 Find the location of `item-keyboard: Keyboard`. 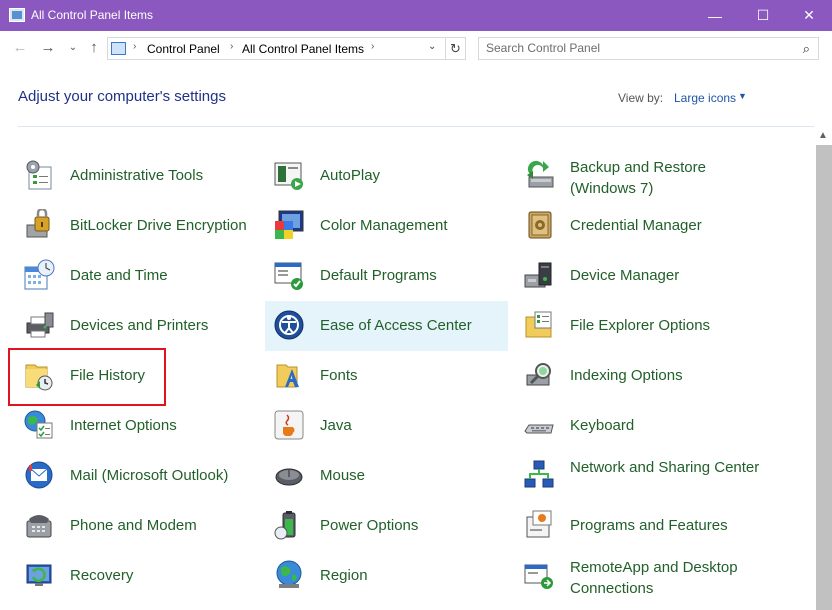

item-keyboard: Keyboard is located at coordinates (636, 426).